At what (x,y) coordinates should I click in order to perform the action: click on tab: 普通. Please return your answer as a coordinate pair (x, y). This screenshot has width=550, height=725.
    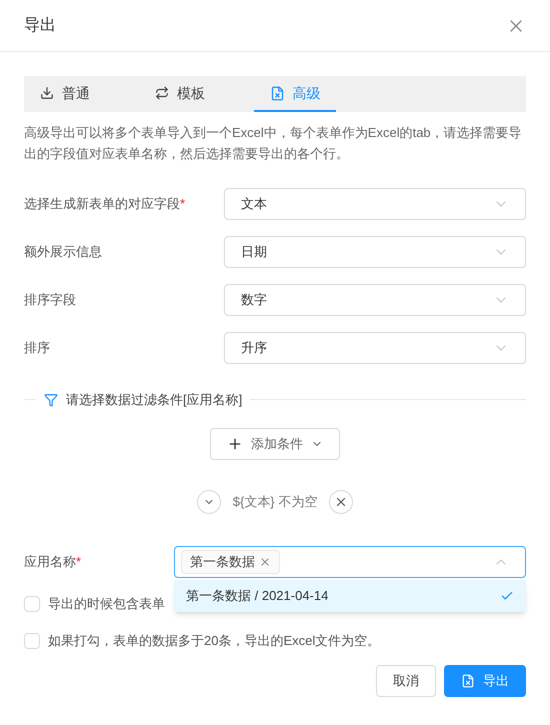
    Looking at the image, I should click on (65, 94).